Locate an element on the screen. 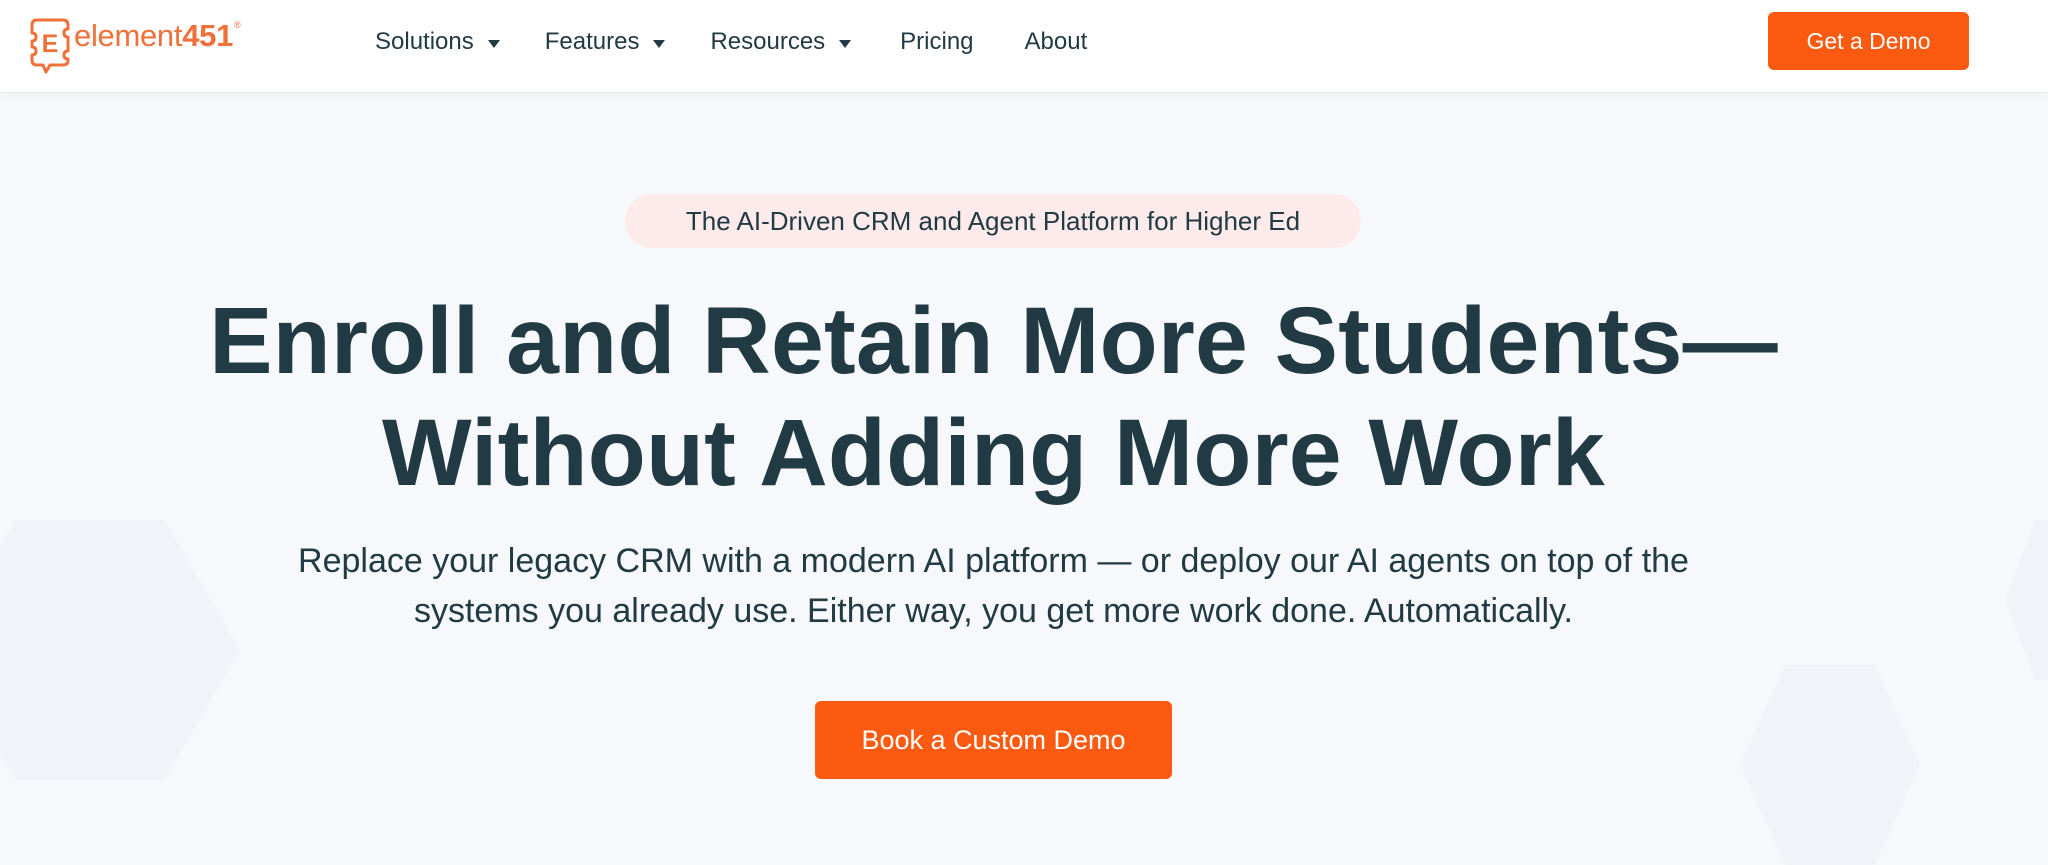  element451-logo-icon: E is located at coordinates (50, 46).